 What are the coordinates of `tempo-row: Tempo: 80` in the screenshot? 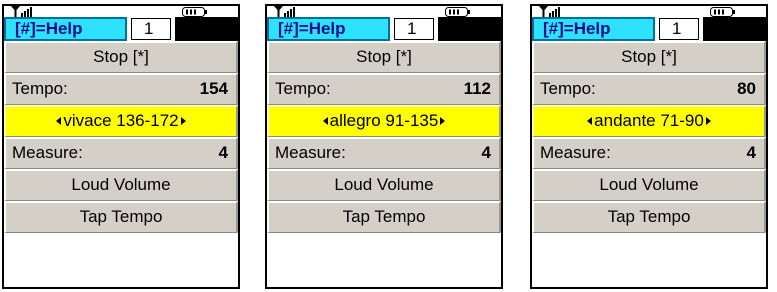 It's located at (649, 89).